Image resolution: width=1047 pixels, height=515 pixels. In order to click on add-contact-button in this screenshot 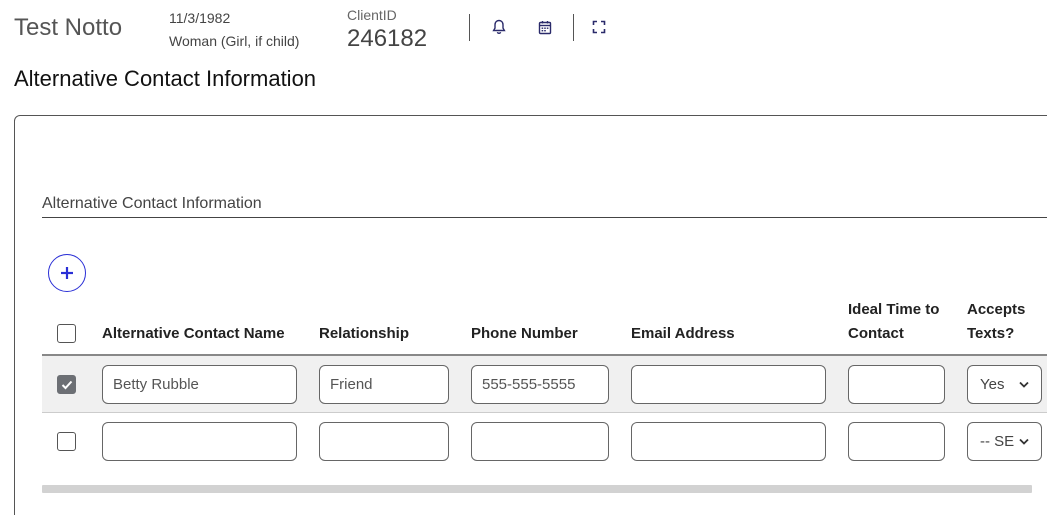, I will do `click(67, 273)`.